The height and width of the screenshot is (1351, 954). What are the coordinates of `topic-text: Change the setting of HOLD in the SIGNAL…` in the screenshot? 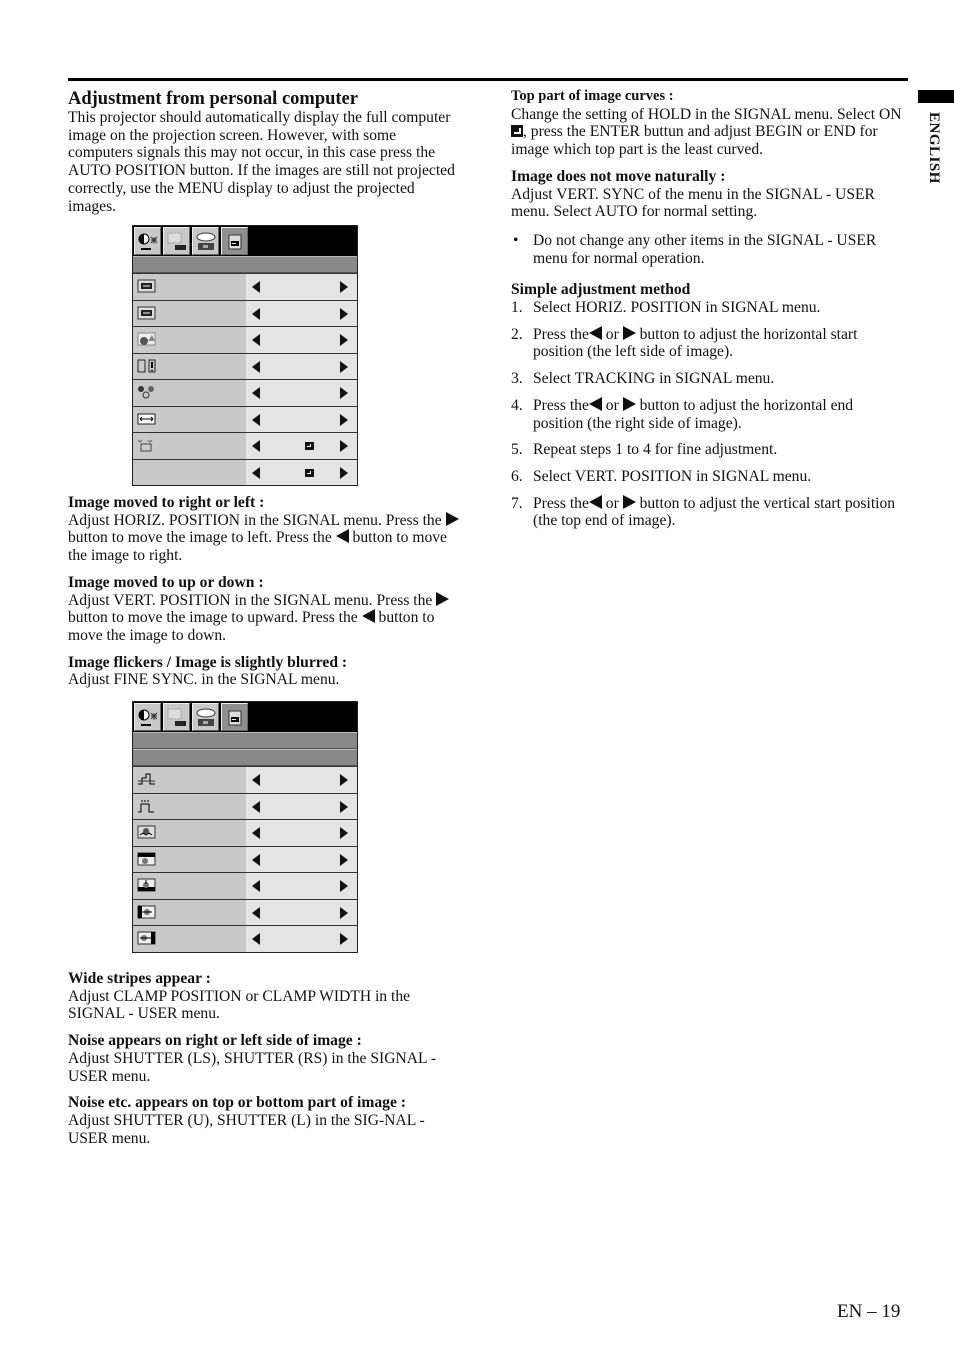 It's located at (706, 132).